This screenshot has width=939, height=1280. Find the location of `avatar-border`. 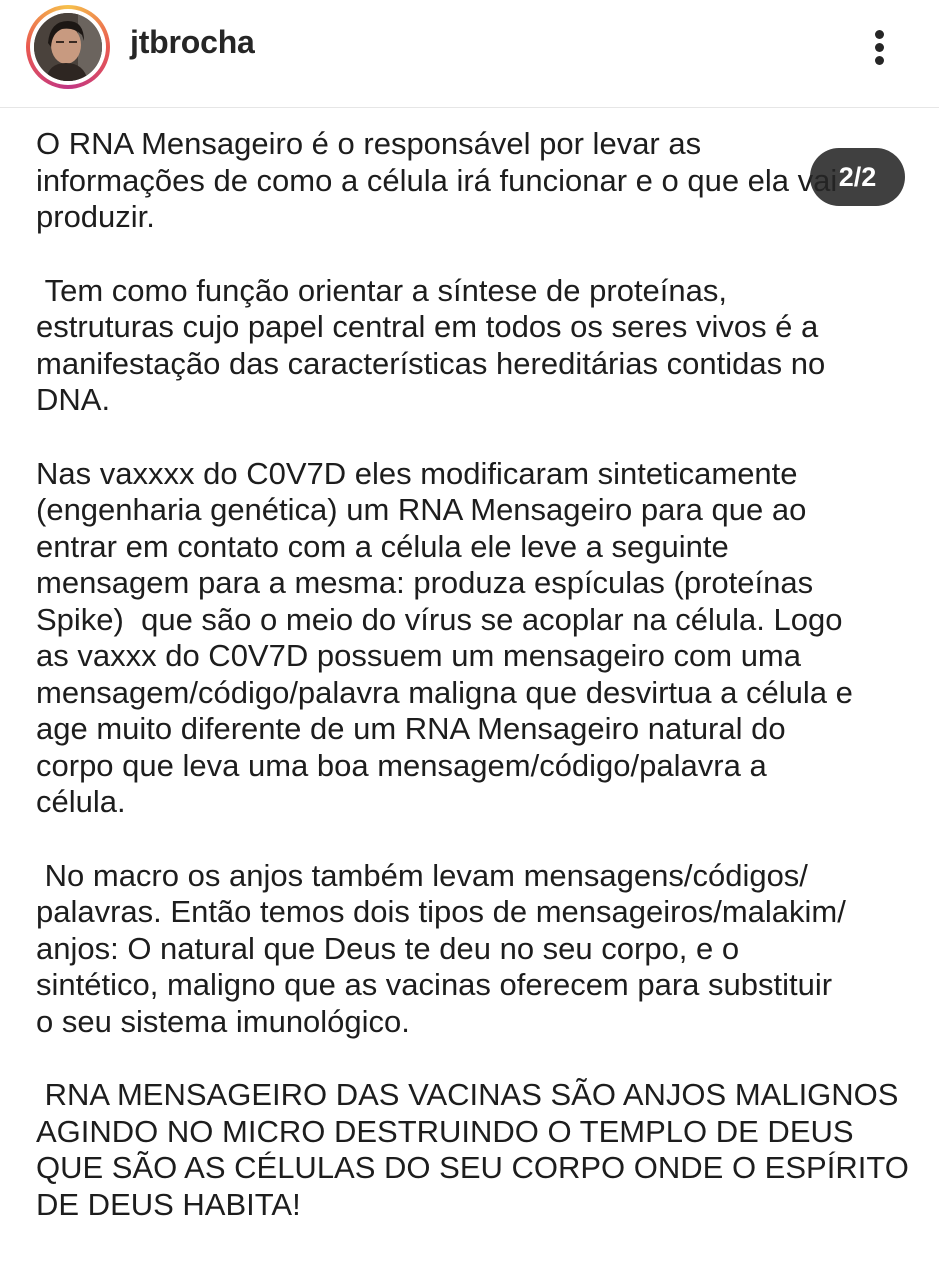

avatar-border is located at coordinates (68, 47).